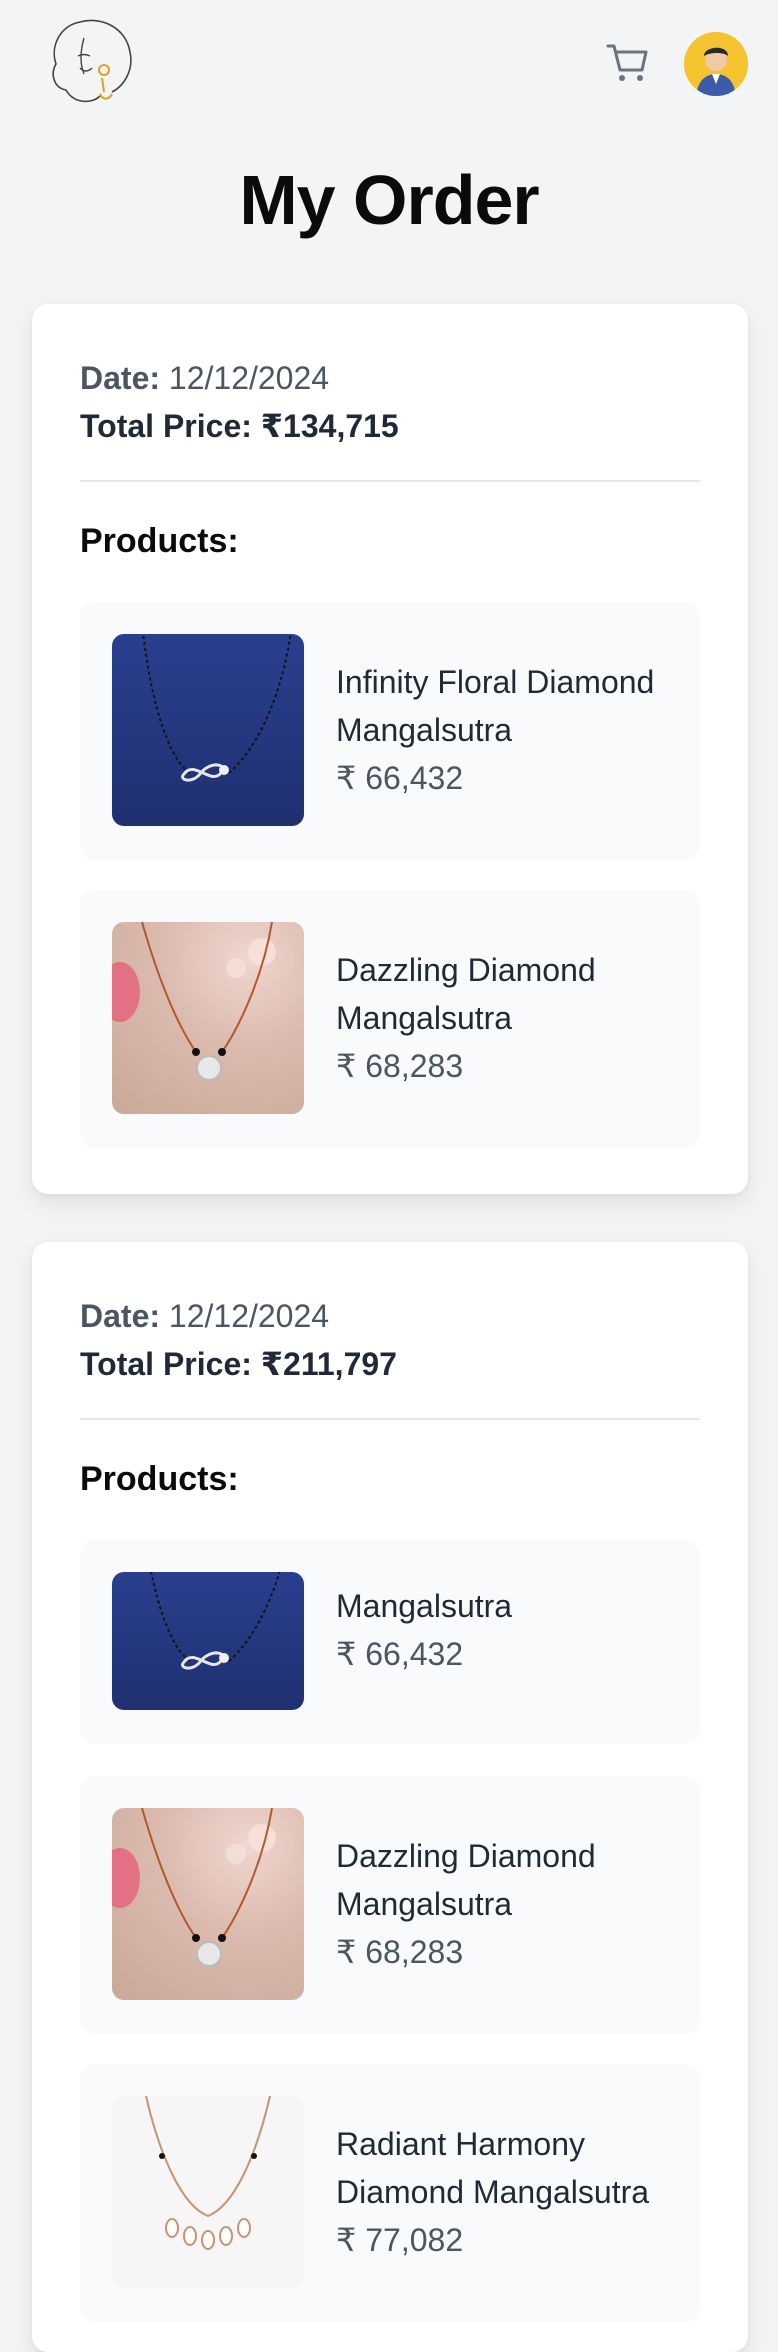 The width and height of the screenshot is (778, 2352). What do you see at coordinates (400, 2240) in the screenshot?
I see `product-price: ₹ 77,082` at bounding box center [400, 2240].